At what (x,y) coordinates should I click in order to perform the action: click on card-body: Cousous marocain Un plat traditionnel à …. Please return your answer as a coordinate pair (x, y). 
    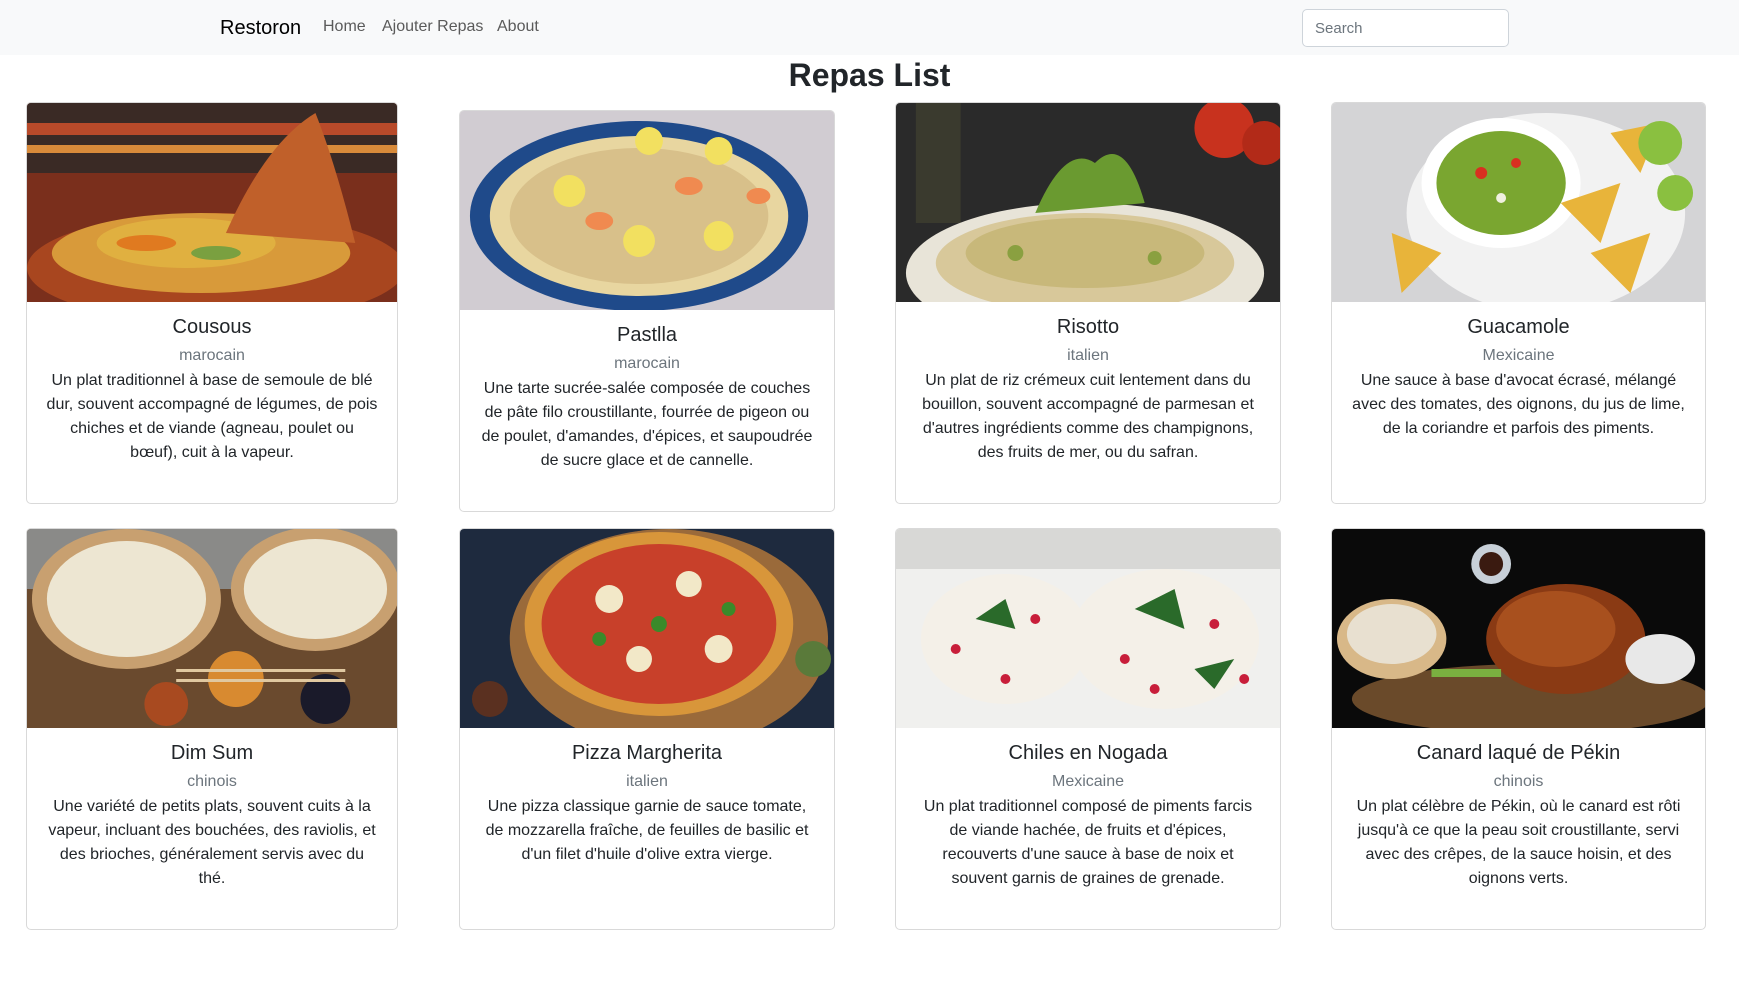
    Looking at the image, I should click on (212, 383).